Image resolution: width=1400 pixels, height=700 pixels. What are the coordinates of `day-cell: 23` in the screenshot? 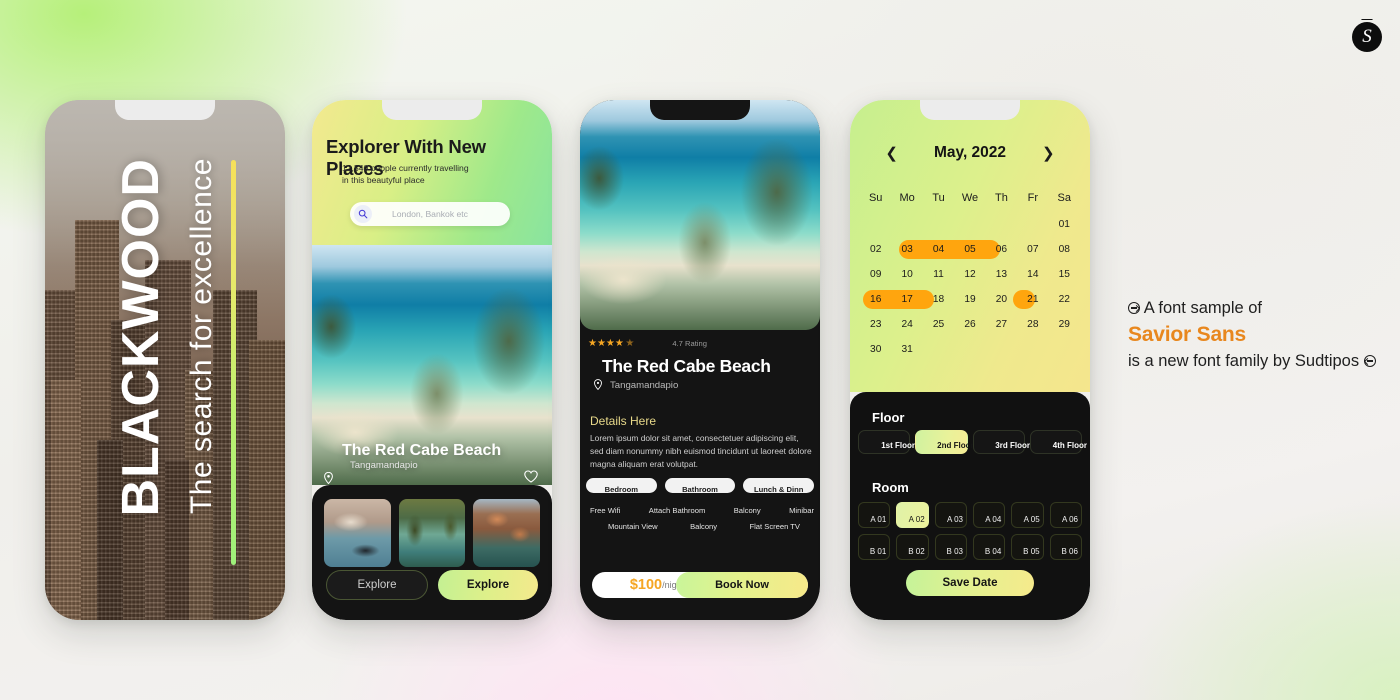 It's located at (875, 324).